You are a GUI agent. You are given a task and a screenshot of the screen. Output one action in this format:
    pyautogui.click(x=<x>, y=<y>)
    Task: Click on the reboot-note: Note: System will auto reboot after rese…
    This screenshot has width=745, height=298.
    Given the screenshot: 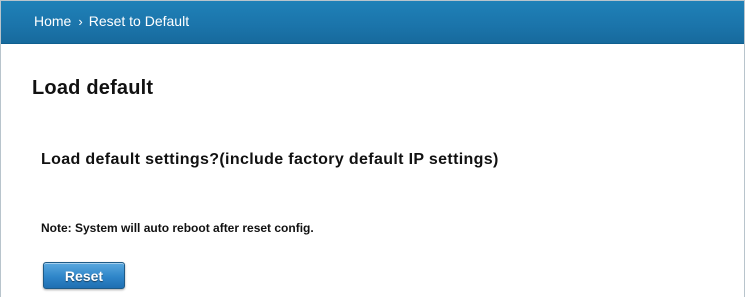 What is the action you would take?
    pyautogui.click(x=177, y=228)
    